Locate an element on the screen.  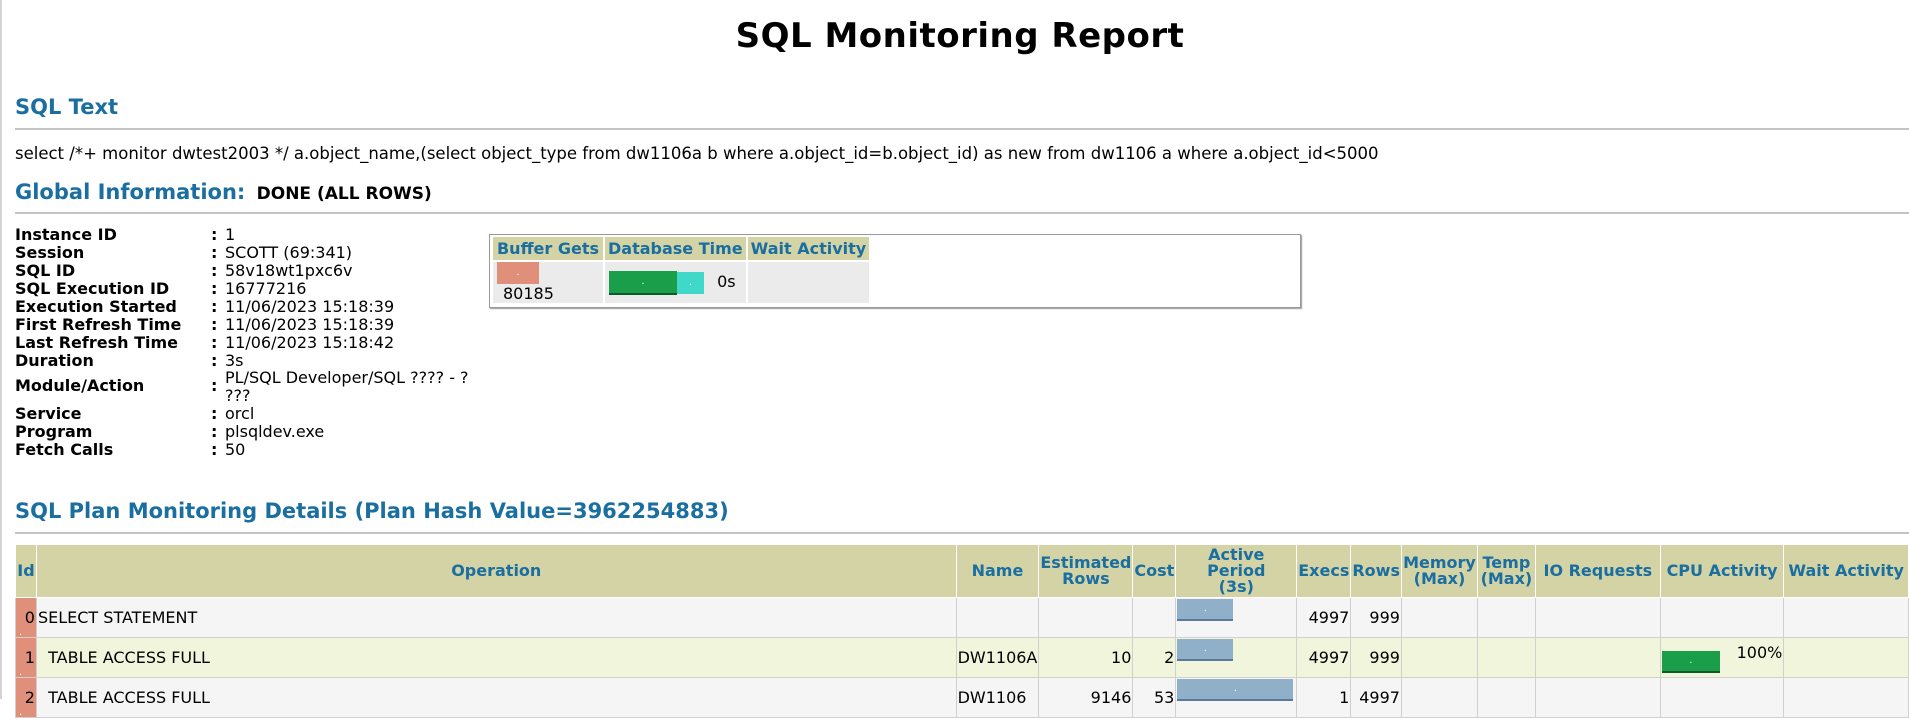
global-info-value: 11/06/2023 15:18:42 is located at coordinates (365, 343).